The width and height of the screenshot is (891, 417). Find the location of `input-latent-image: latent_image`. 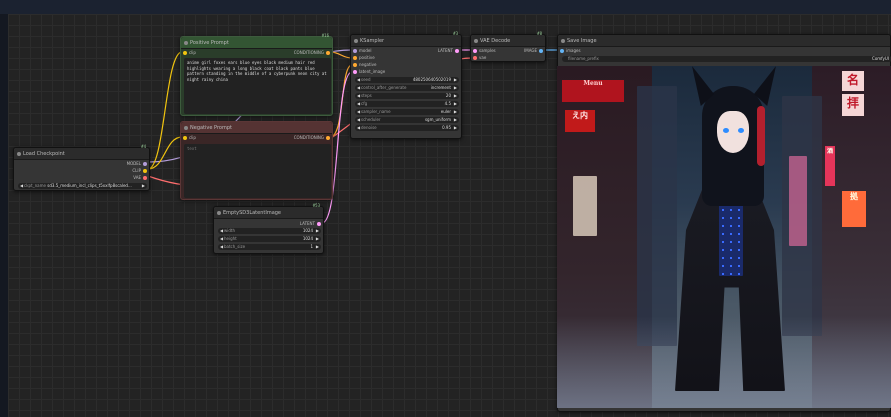

input-latent-image: latent_image is located at coordinates (369, 72).